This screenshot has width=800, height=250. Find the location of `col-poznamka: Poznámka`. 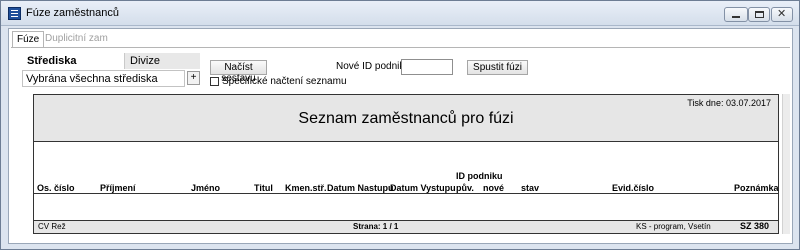

col-poznamka: Poznámka is located at coordinates (756, 188).